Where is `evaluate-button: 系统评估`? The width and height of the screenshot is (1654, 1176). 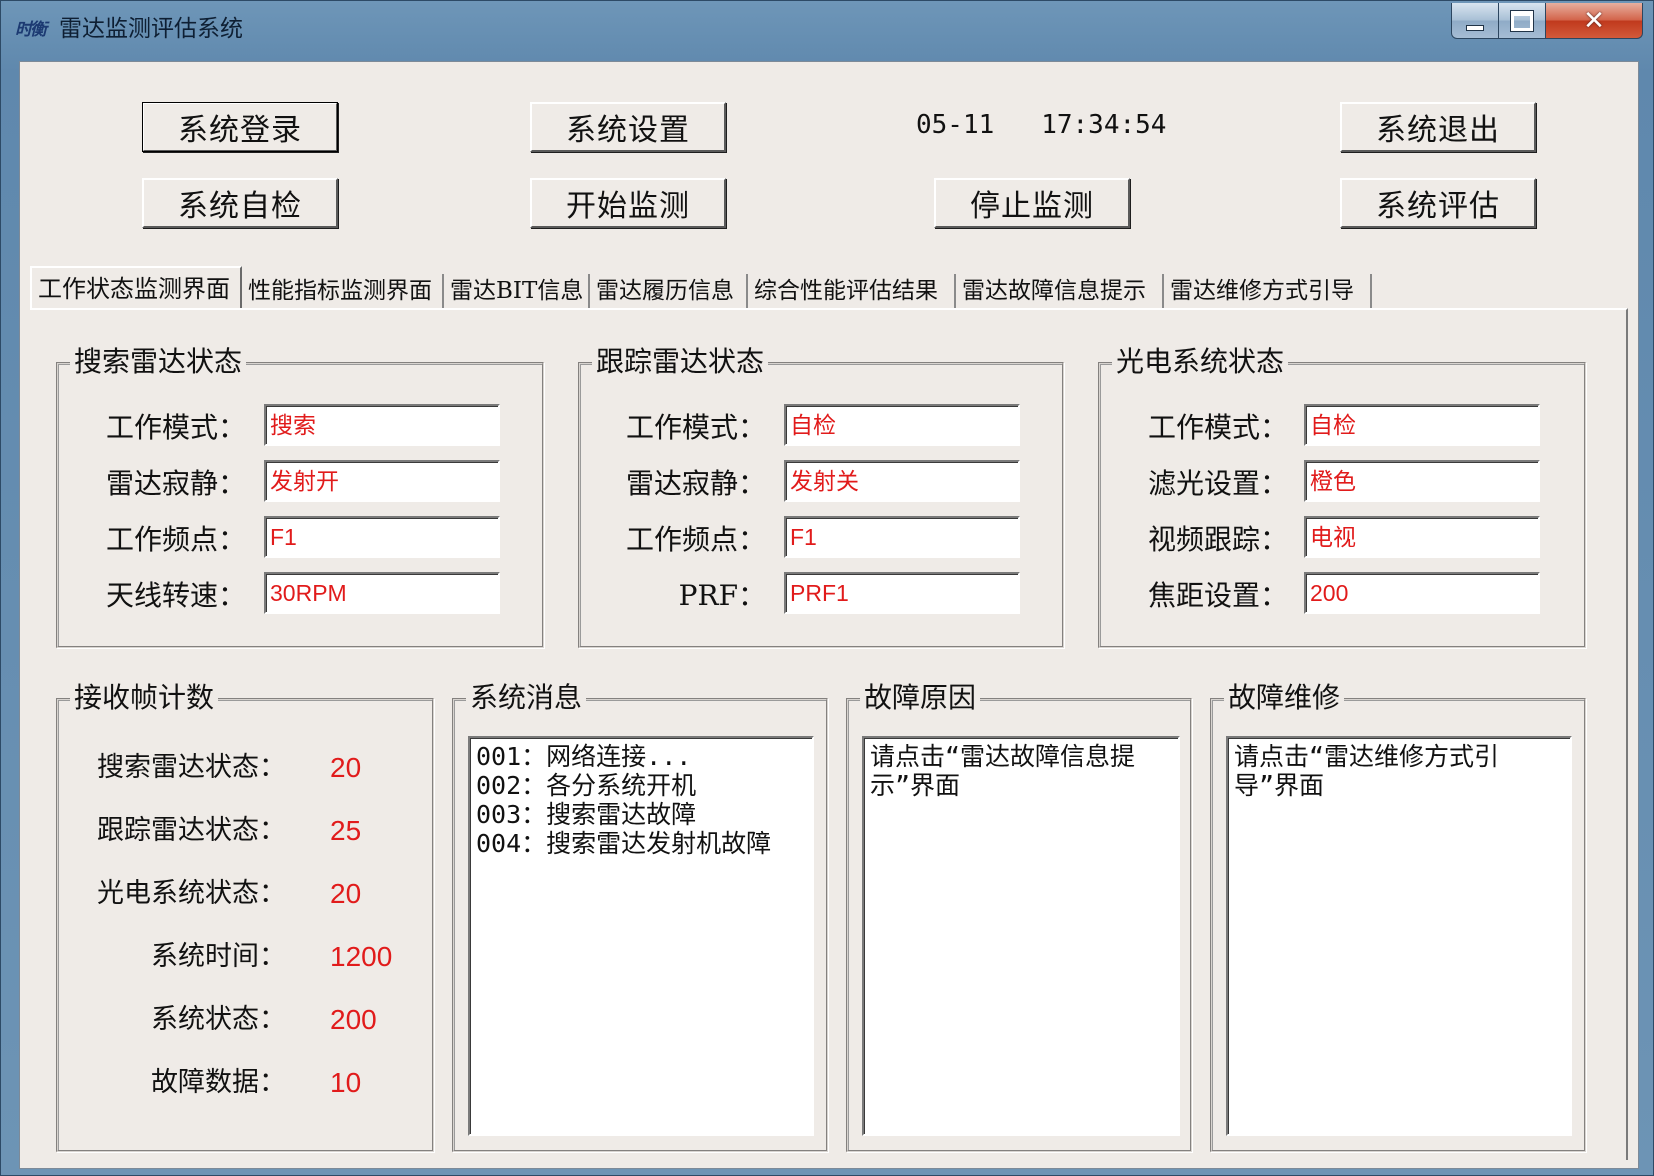
evaluate-button: 系统评估 is located at coordinates (1438, 203).